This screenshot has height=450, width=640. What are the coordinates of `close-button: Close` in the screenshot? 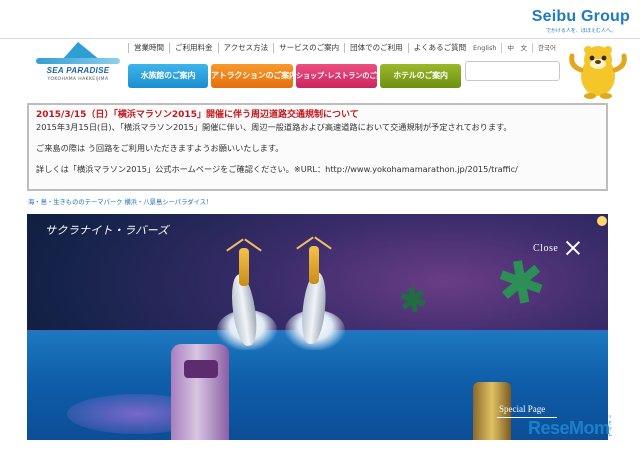 It's located at (556, 248).